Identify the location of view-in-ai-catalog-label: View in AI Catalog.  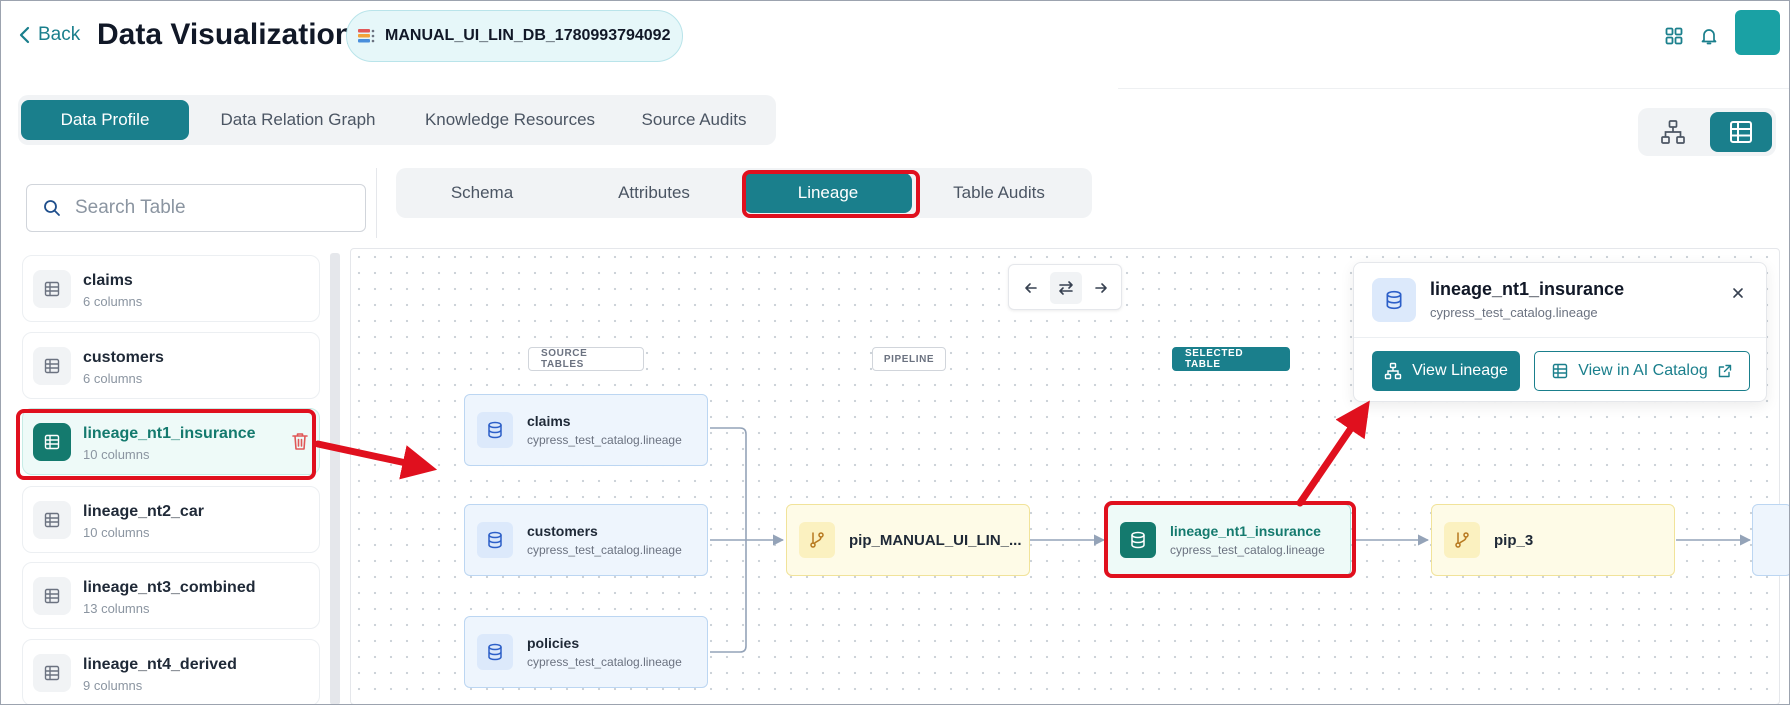
(1643, 370).